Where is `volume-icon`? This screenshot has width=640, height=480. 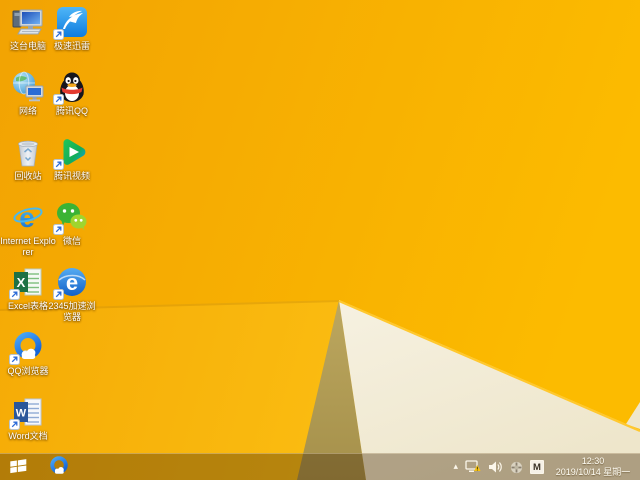 volume-icon is located at coordinates (495, 467).